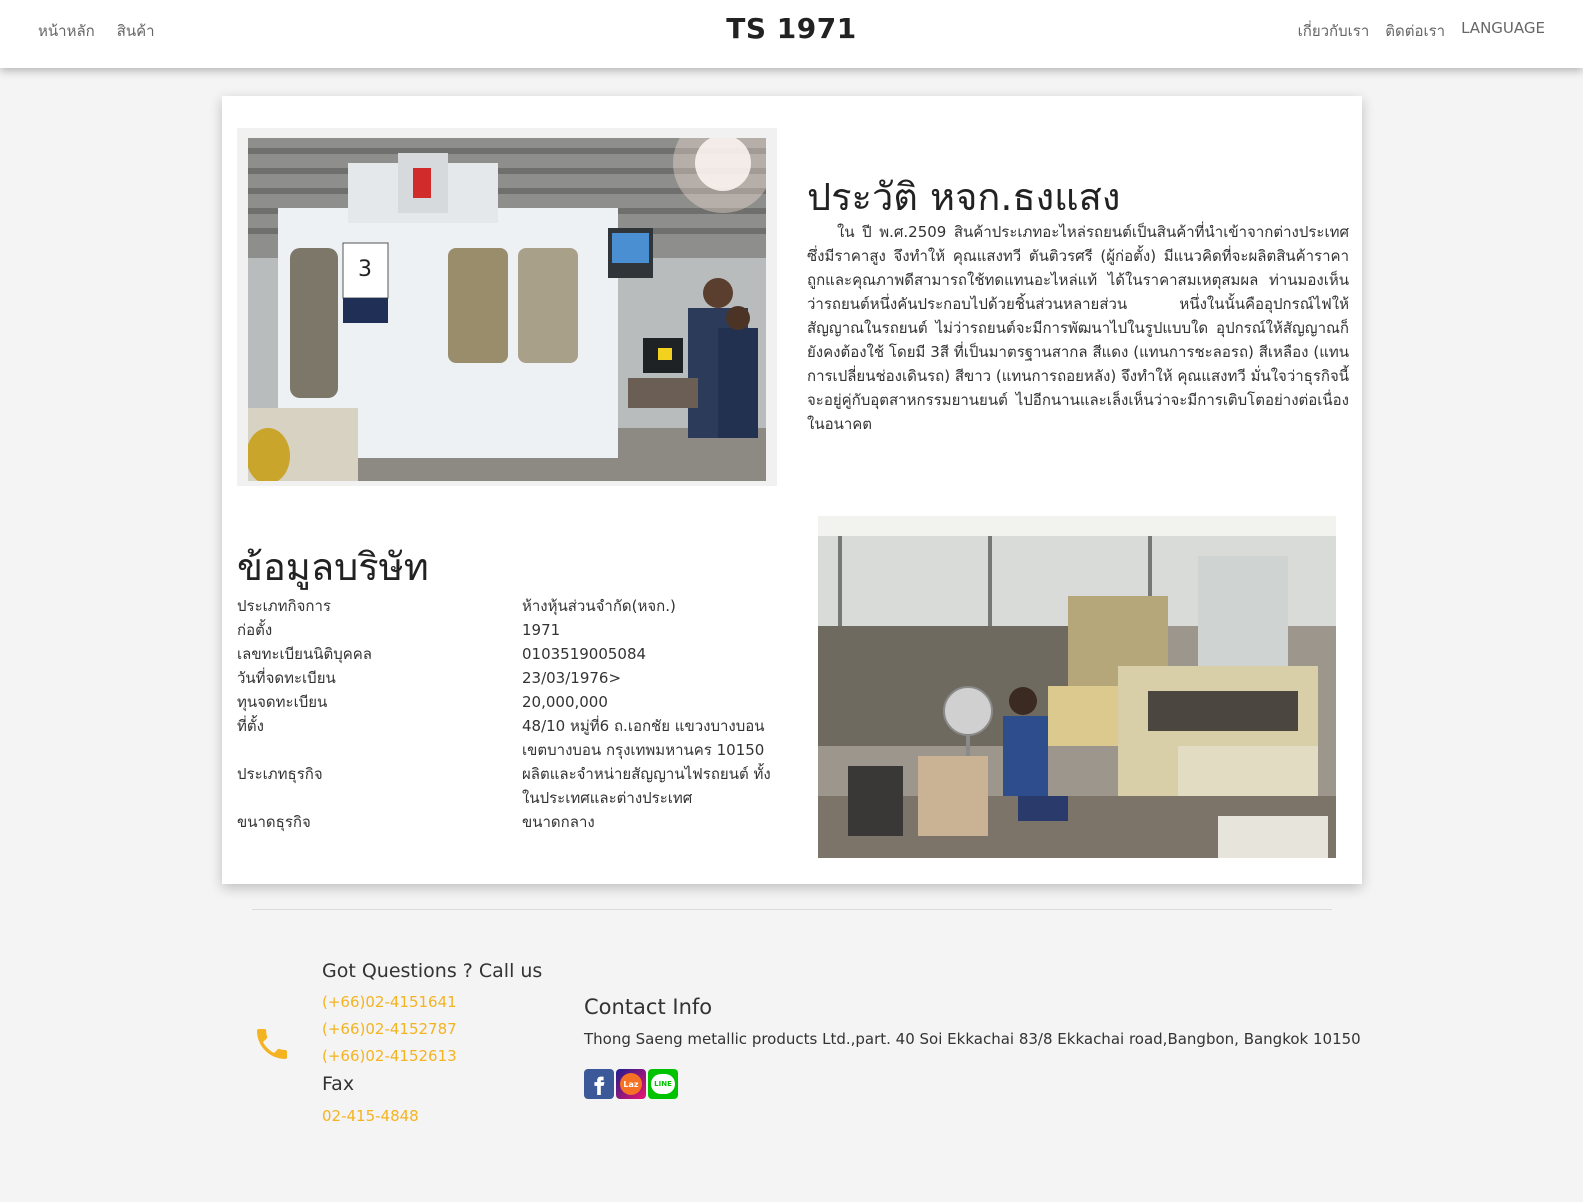  I want to click on info-label: ทุนจดทะเบียน, so click(282, 702).